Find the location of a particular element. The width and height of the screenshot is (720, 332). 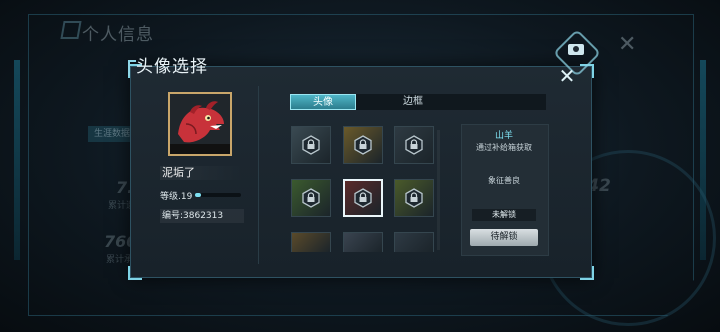

dragon-avatar-icon is located at coordinates (200, 124).